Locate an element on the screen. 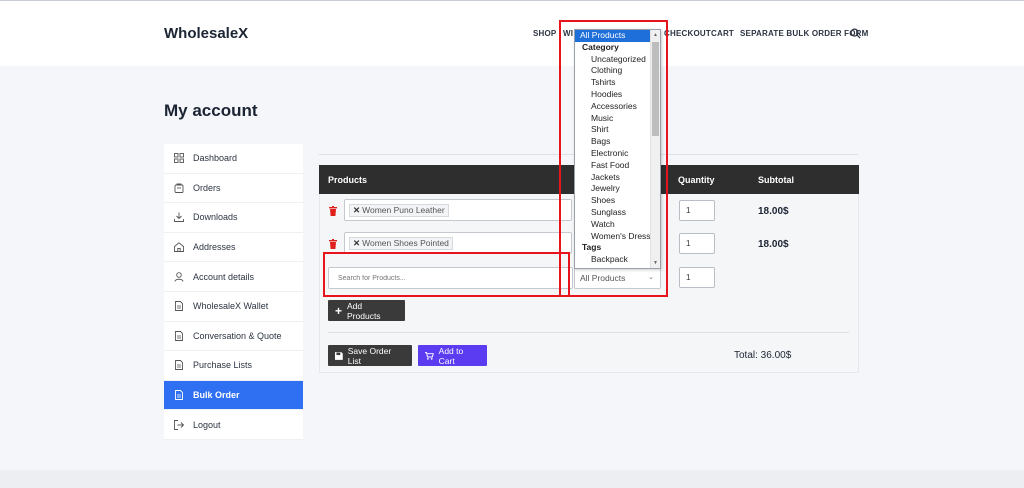  sidebar-item-downloads: Downloads is located at coordinates (233, 218).